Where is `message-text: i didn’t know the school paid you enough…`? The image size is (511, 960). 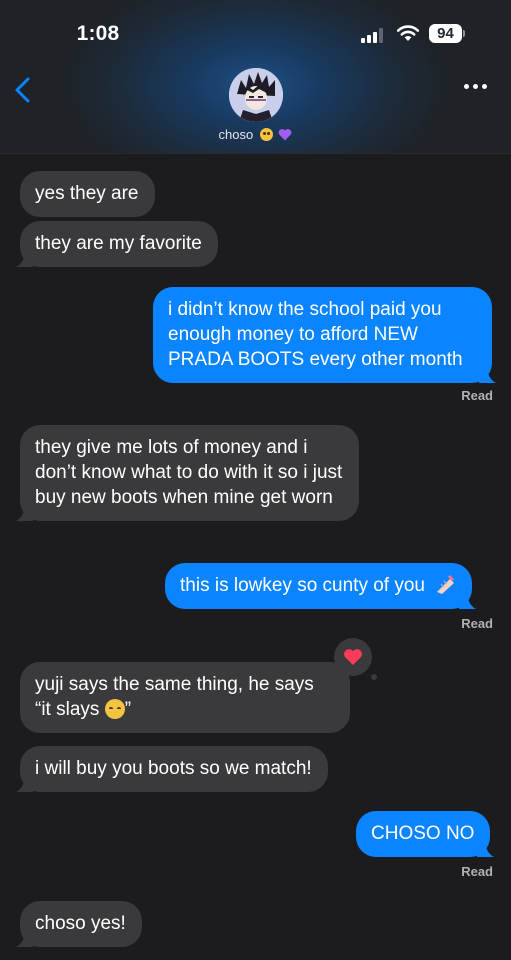 message-text: i didn’t know the school paid you enough… is located at coordinates (315, 334).